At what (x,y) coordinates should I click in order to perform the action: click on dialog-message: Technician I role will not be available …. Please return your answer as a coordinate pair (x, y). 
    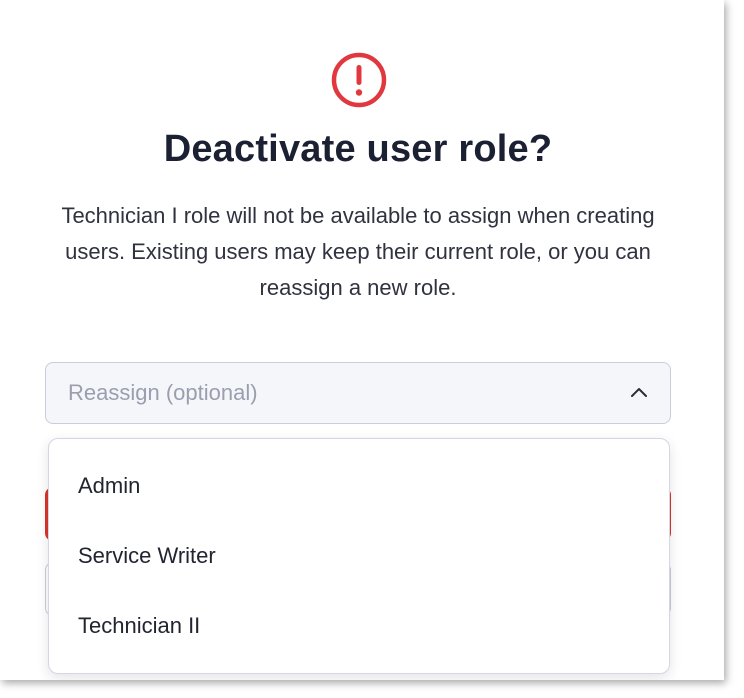
    Looking at the image, I should click on (358, 251).